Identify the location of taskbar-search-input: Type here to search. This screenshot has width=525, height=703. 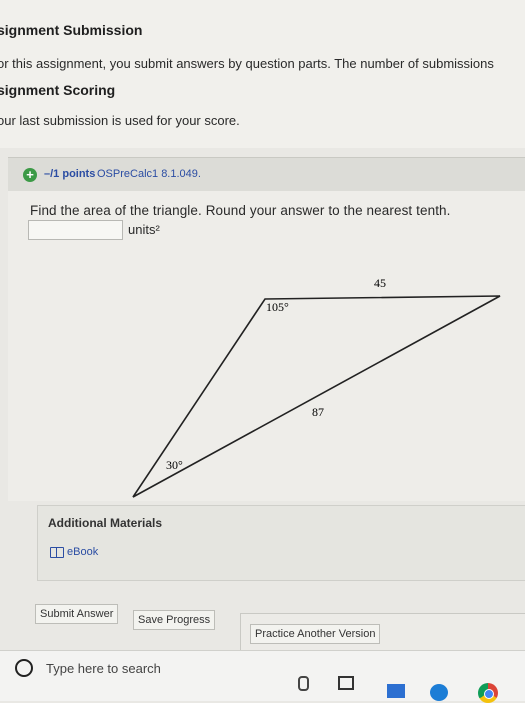
(103, 668).